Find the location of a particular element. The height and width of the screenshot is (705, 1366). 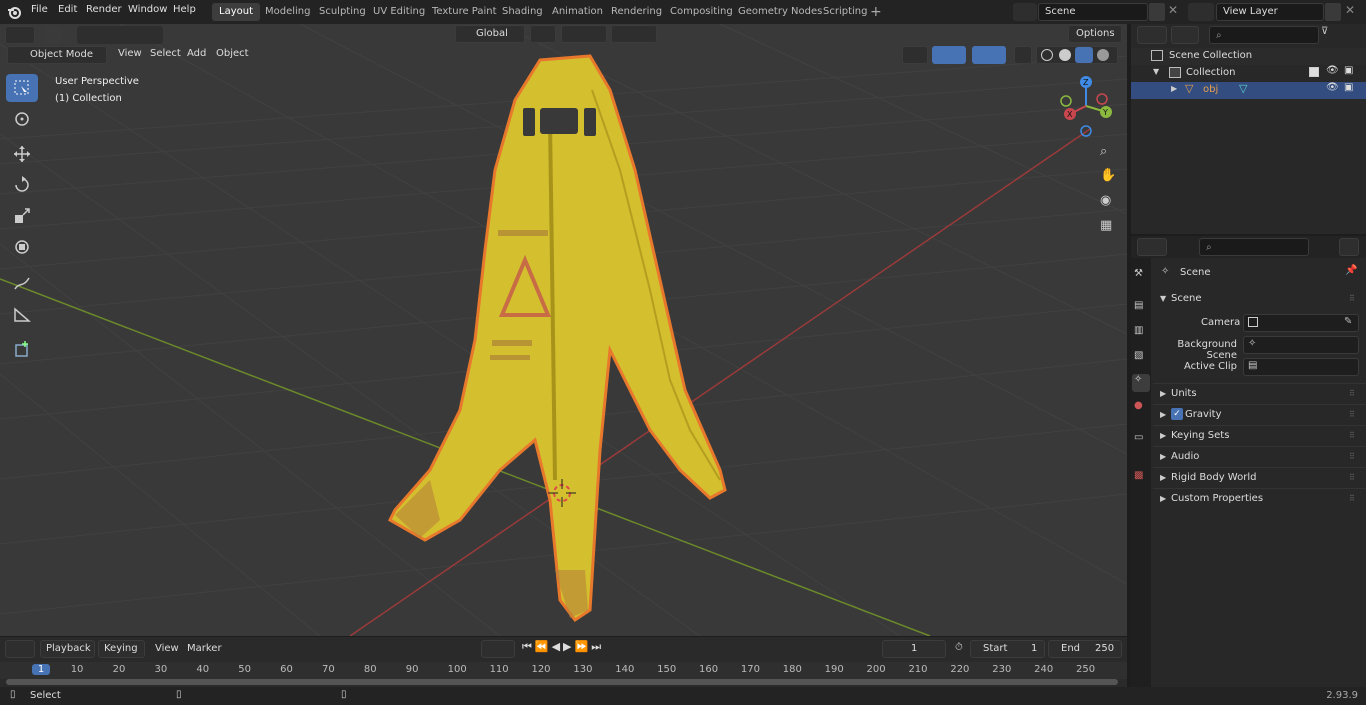

keying-sets-panel: ▶ Keying Sets ⠿ is located at coordinates (1259, 435).